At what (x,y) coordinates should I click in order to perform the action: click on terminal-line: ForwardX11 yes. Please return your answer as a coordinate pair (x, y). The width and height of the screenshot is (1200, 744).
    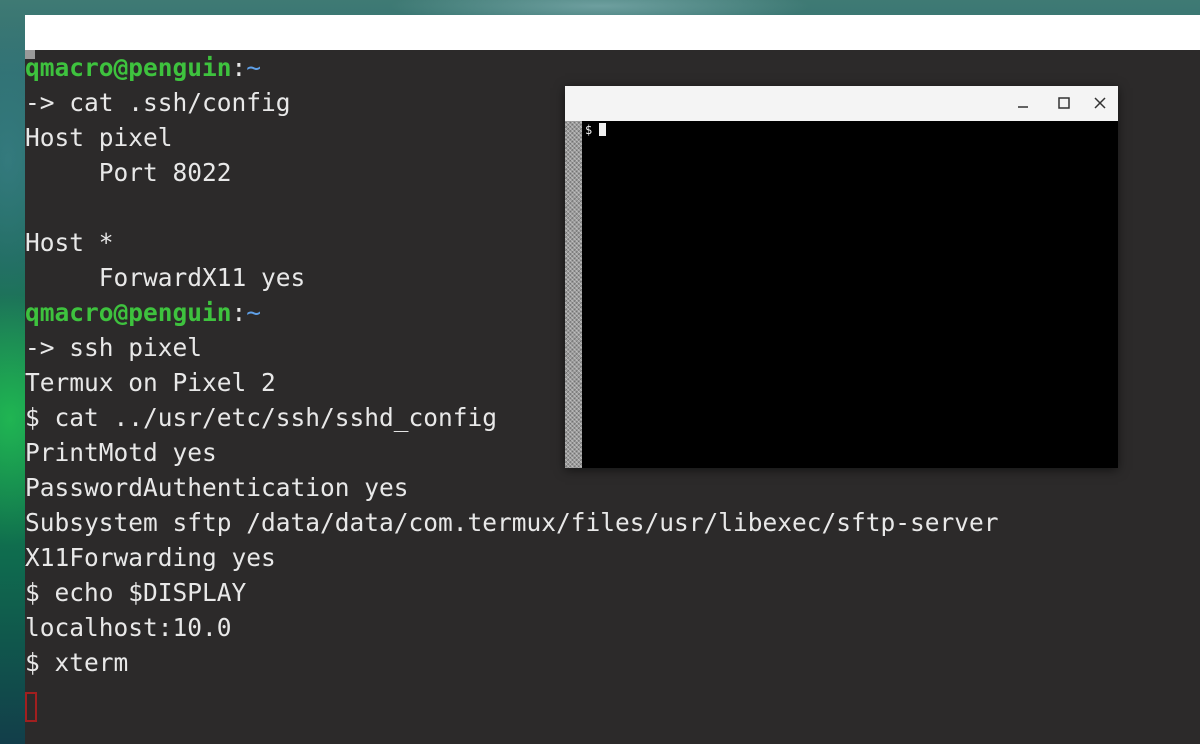
    Looking at the image, I should click on (165, 277).